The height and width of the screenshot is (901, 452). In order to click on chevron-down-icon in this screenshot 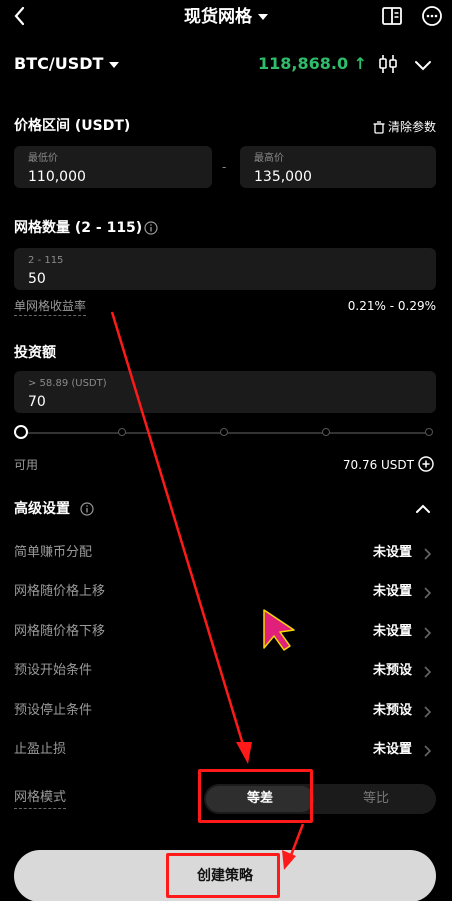, I will do `click(423, 65)`.